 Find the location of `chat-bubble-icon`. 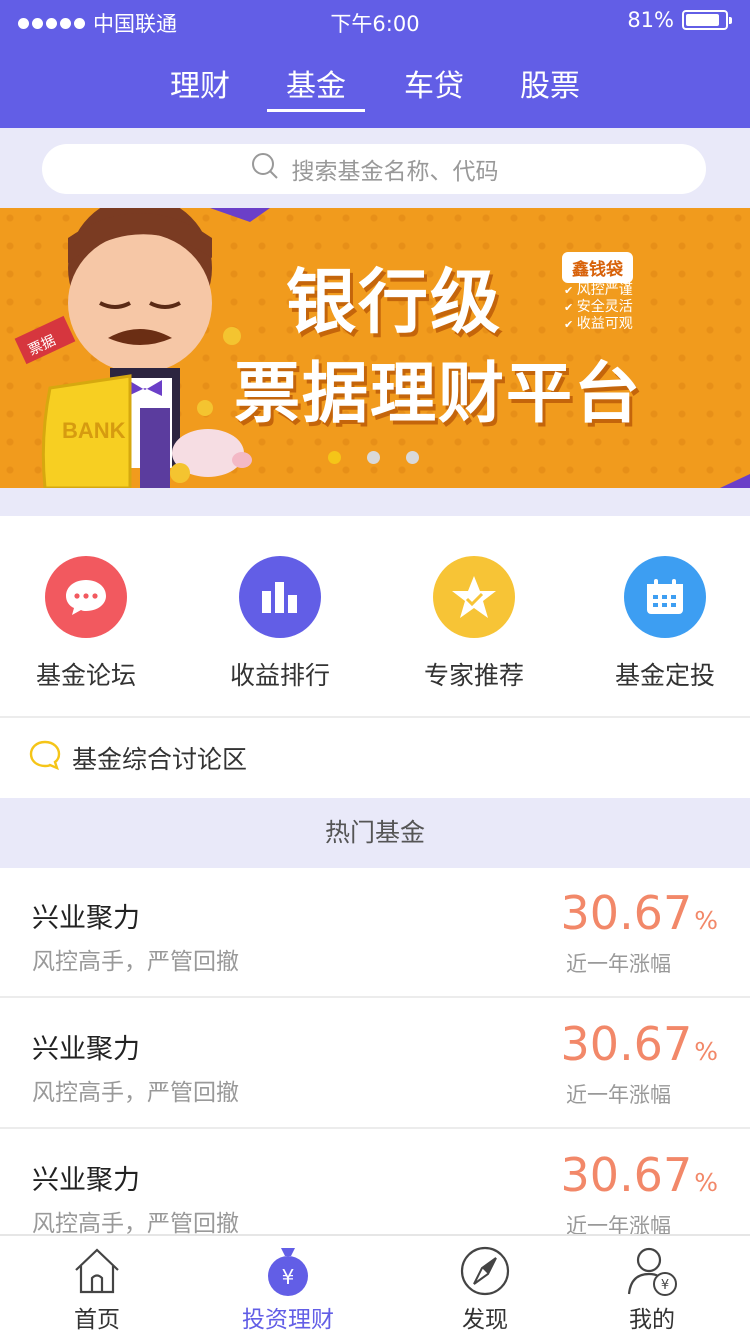

chat-bubble-icon is located at coordinates (86, 597).